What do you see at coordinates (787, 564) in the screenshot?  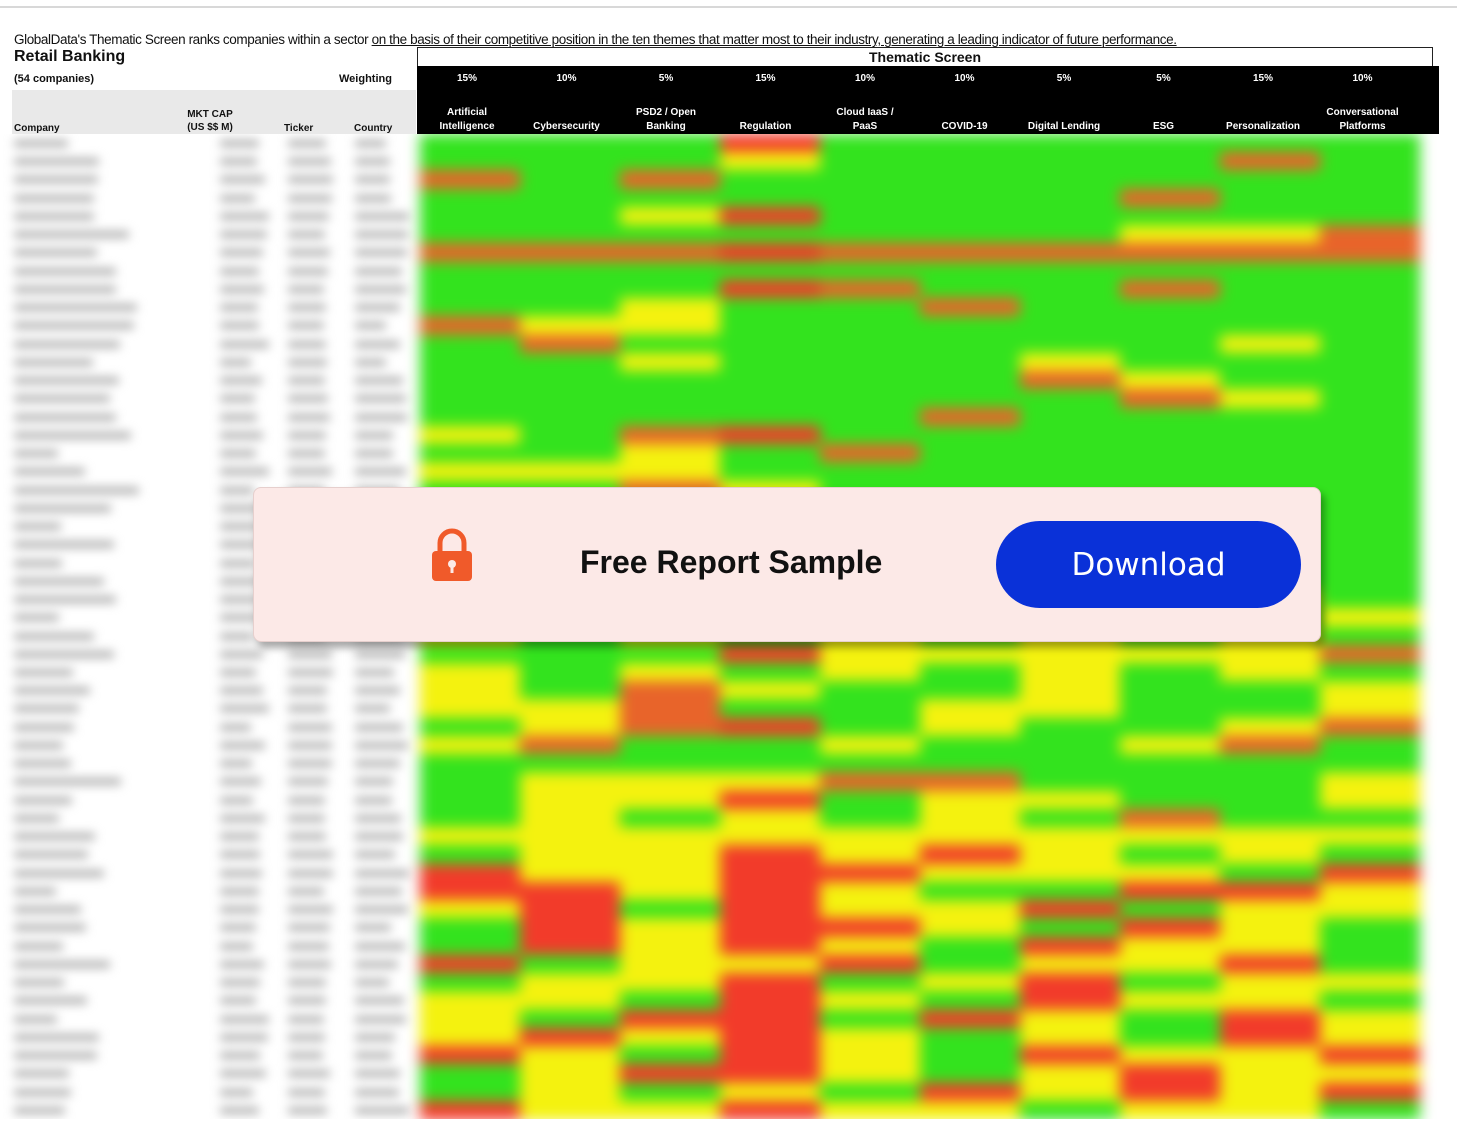 I see `free-sample-card: Free Report Sample Download` at bounding box center [787, 564].